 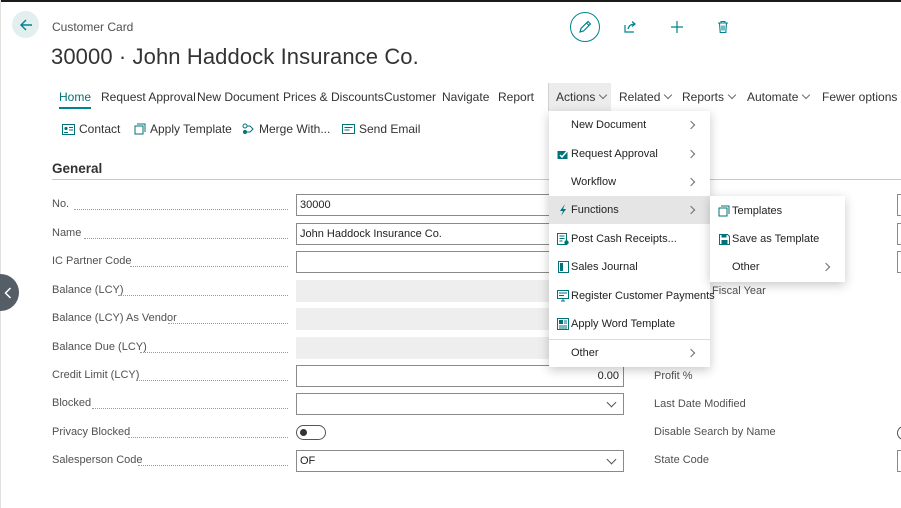 What do you see at coordinates (773, 97) in the screenshot?
I see `tab-automate-label: Automate` at bounding box center [773, 97].